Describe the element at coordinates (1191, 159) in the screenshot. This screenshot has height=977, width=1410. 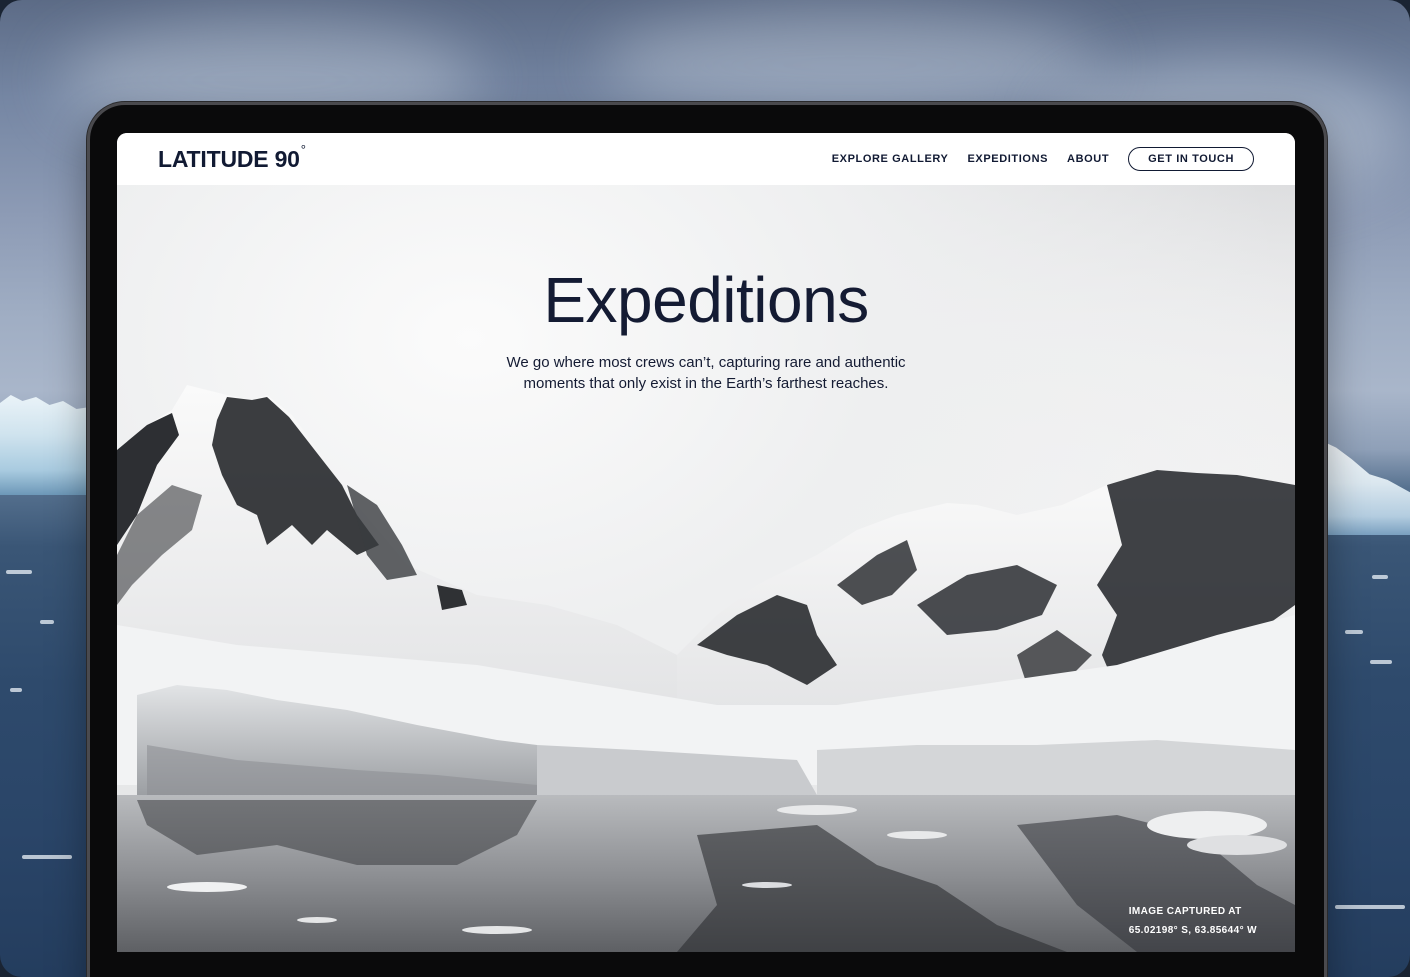
I see `get-in-touch-button: GET IN TOUCH` at that location.